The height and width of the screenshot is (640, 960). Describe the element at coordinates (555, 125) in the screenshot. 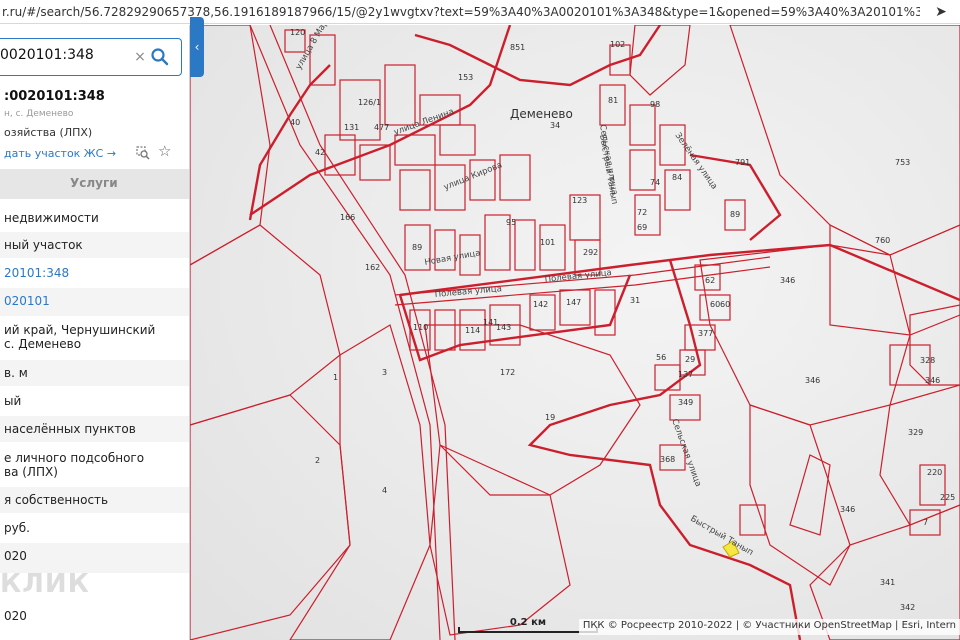

I see `svg-text: 34` at that location.